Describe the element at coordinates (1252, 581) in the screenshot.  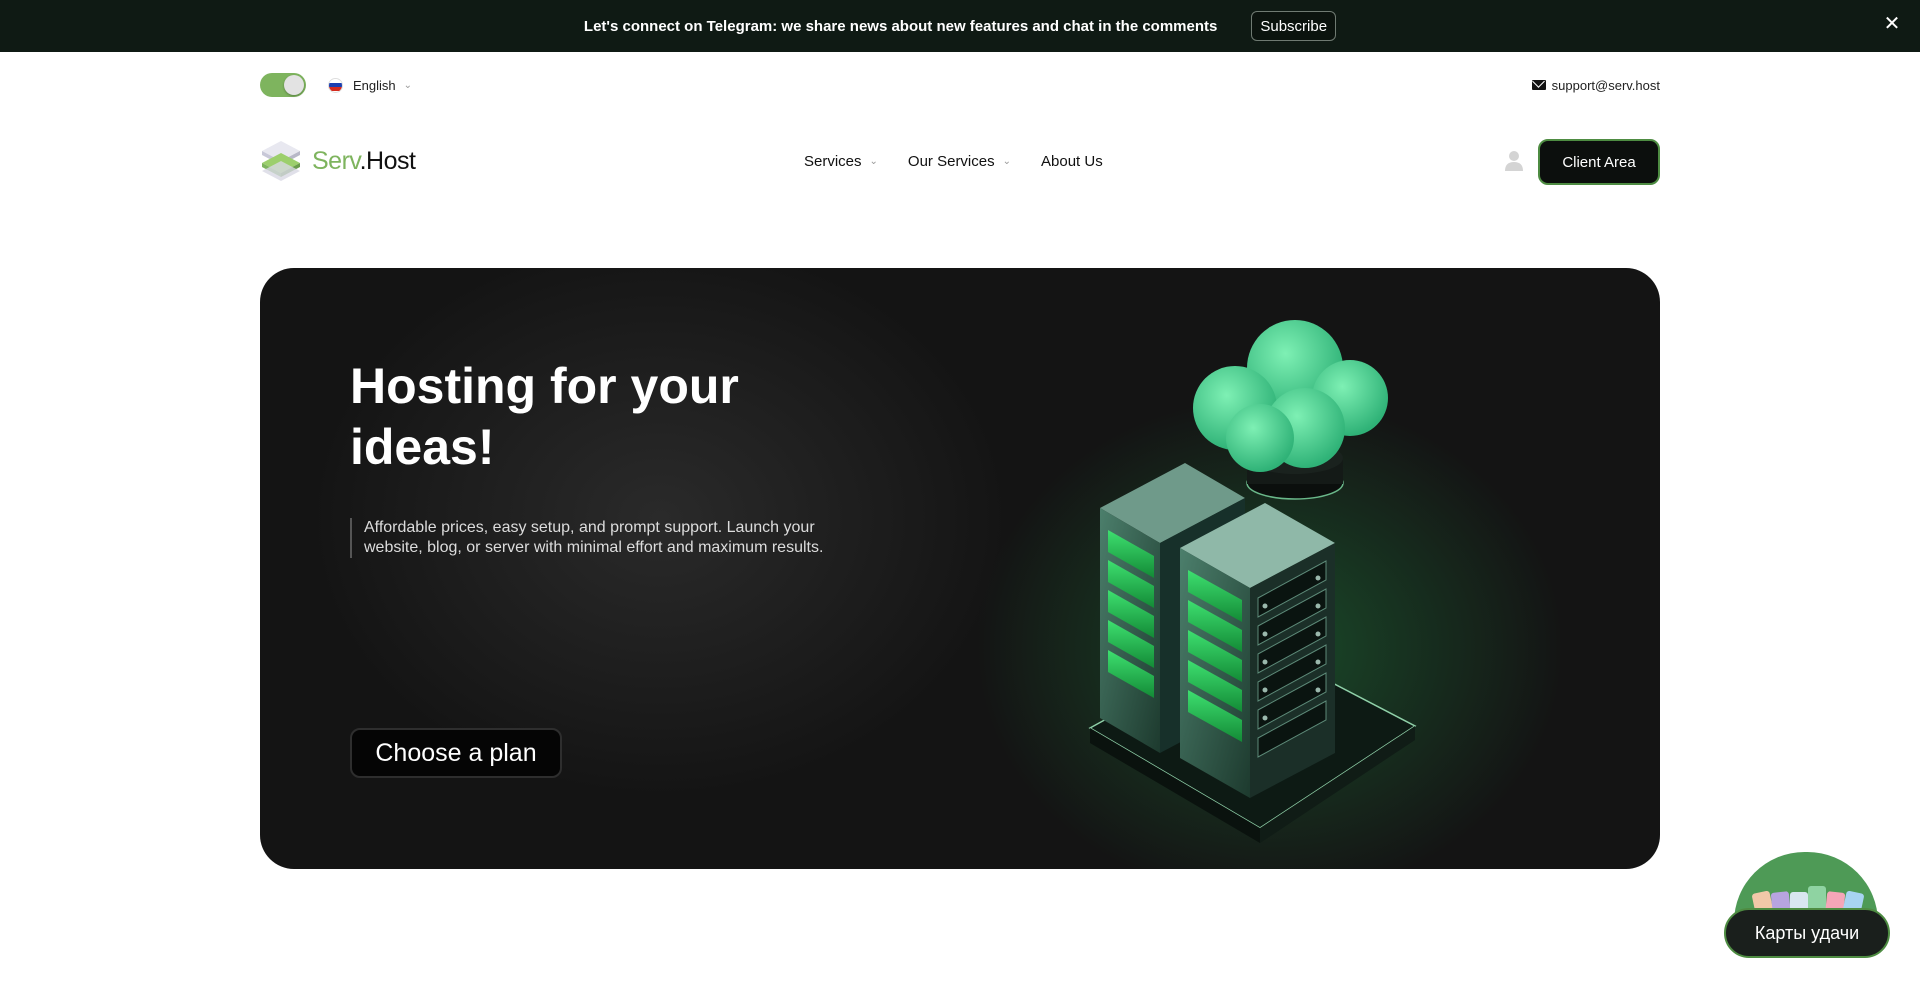
I see `server-cloud-illustration` at that location.